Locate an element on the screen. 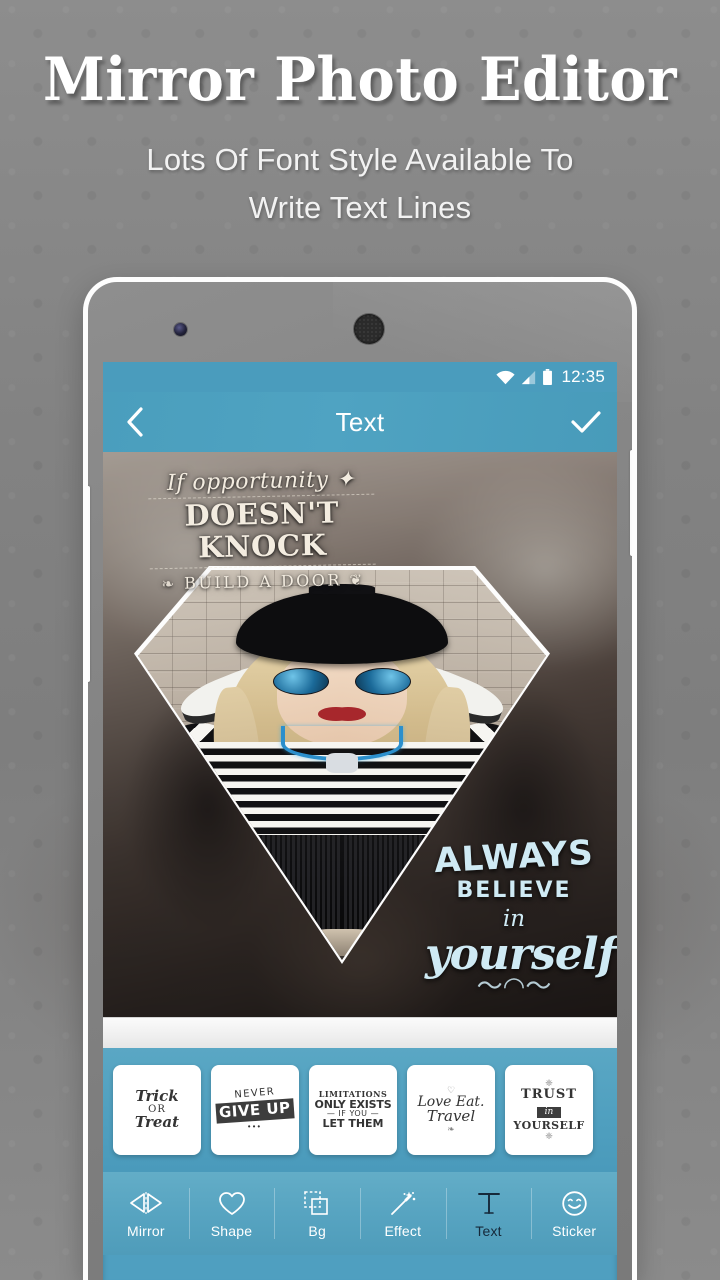 This screenshot has width=720, height=1280. heart-icon is located at coordinates (232, 1203).